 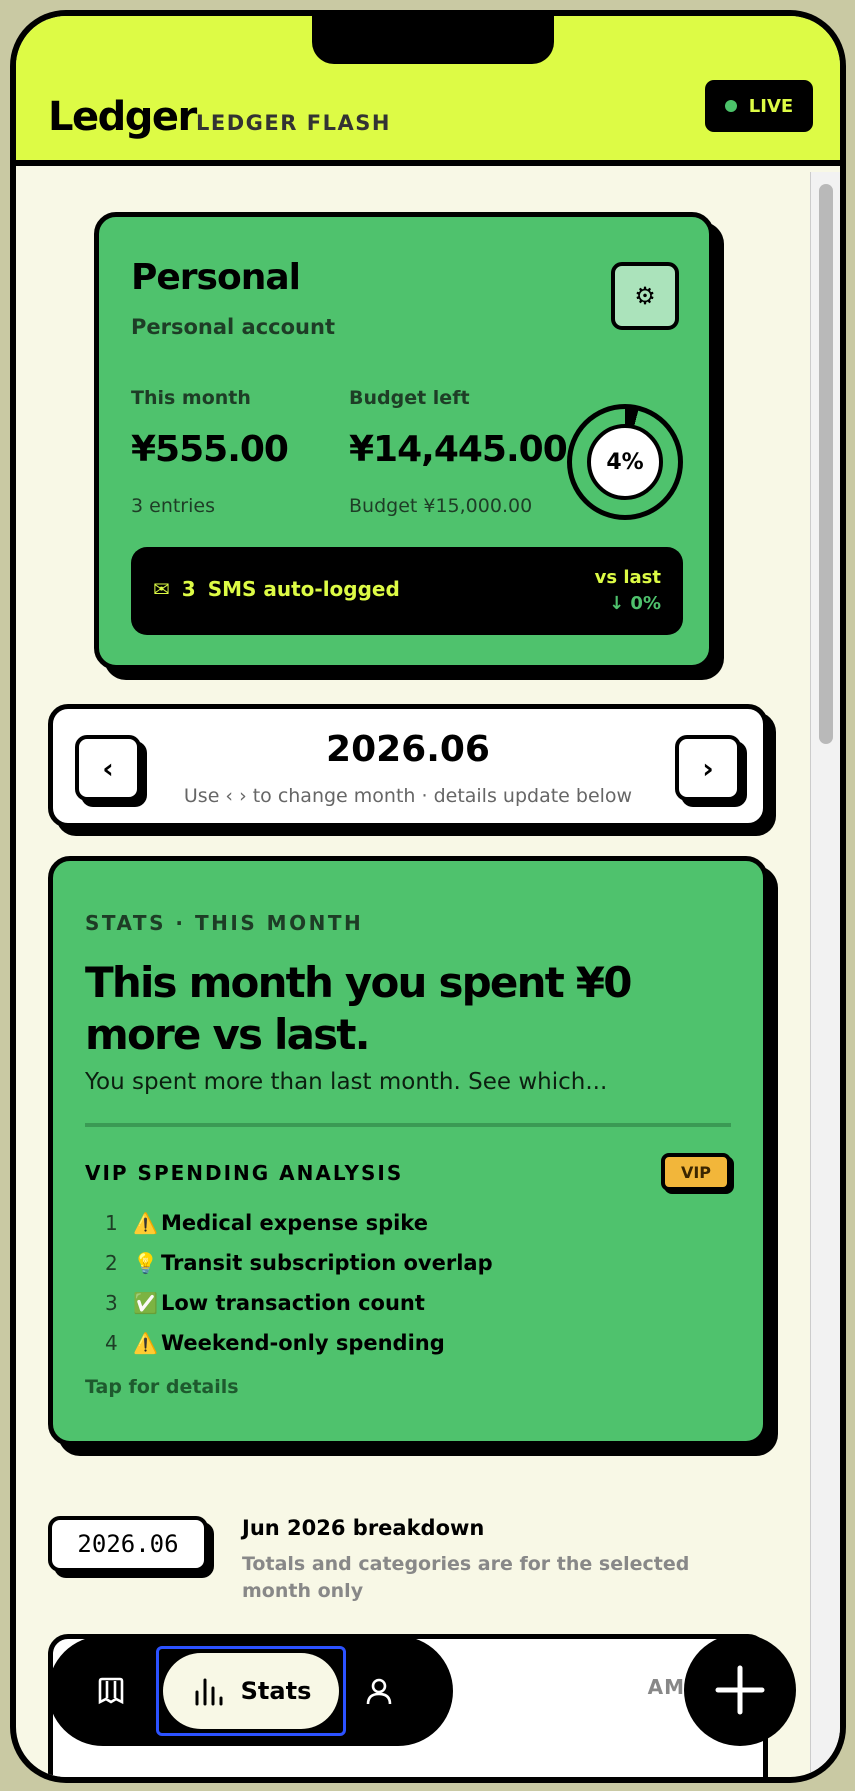 I want to click on envelope-icon: ✉, so click(x=161, y=589).